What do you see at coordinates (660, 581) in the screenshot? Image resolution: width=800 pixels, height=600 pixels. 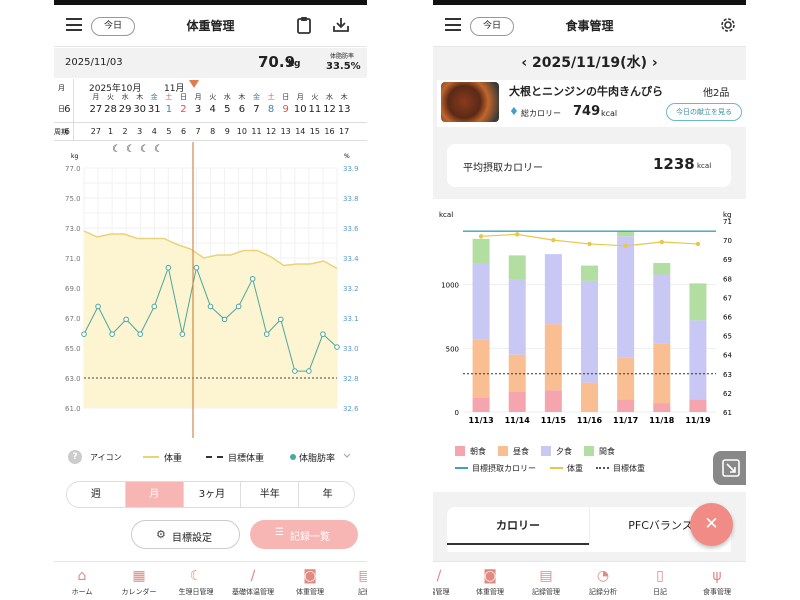 I see `tab-diary: ▯ 日記` at bounding box center [660, 581].